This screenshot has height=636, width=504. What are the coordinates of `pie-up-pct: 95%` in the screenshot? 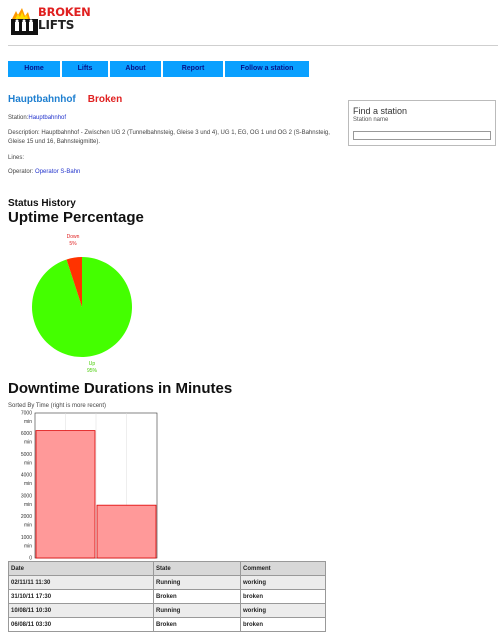 It's located at (91, 371).